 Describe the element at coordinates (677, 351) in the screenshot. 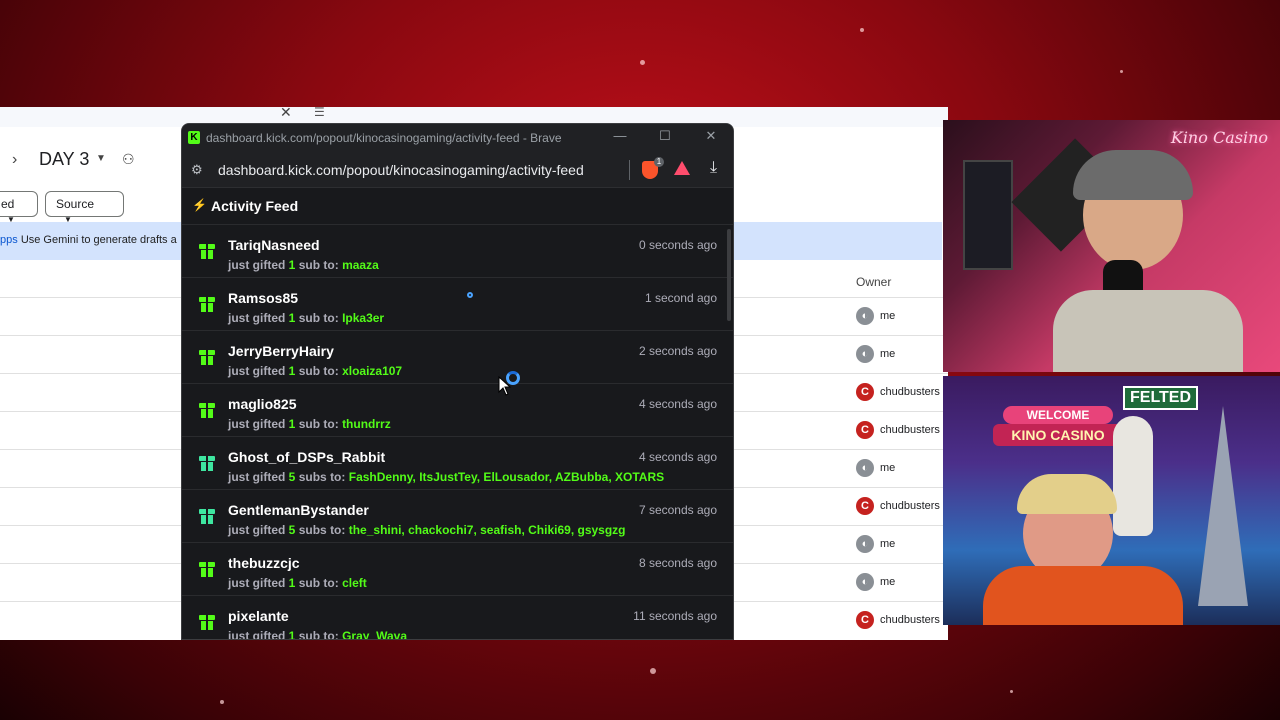

I see `feed-timestamp: 2 seconds ago` at that location.